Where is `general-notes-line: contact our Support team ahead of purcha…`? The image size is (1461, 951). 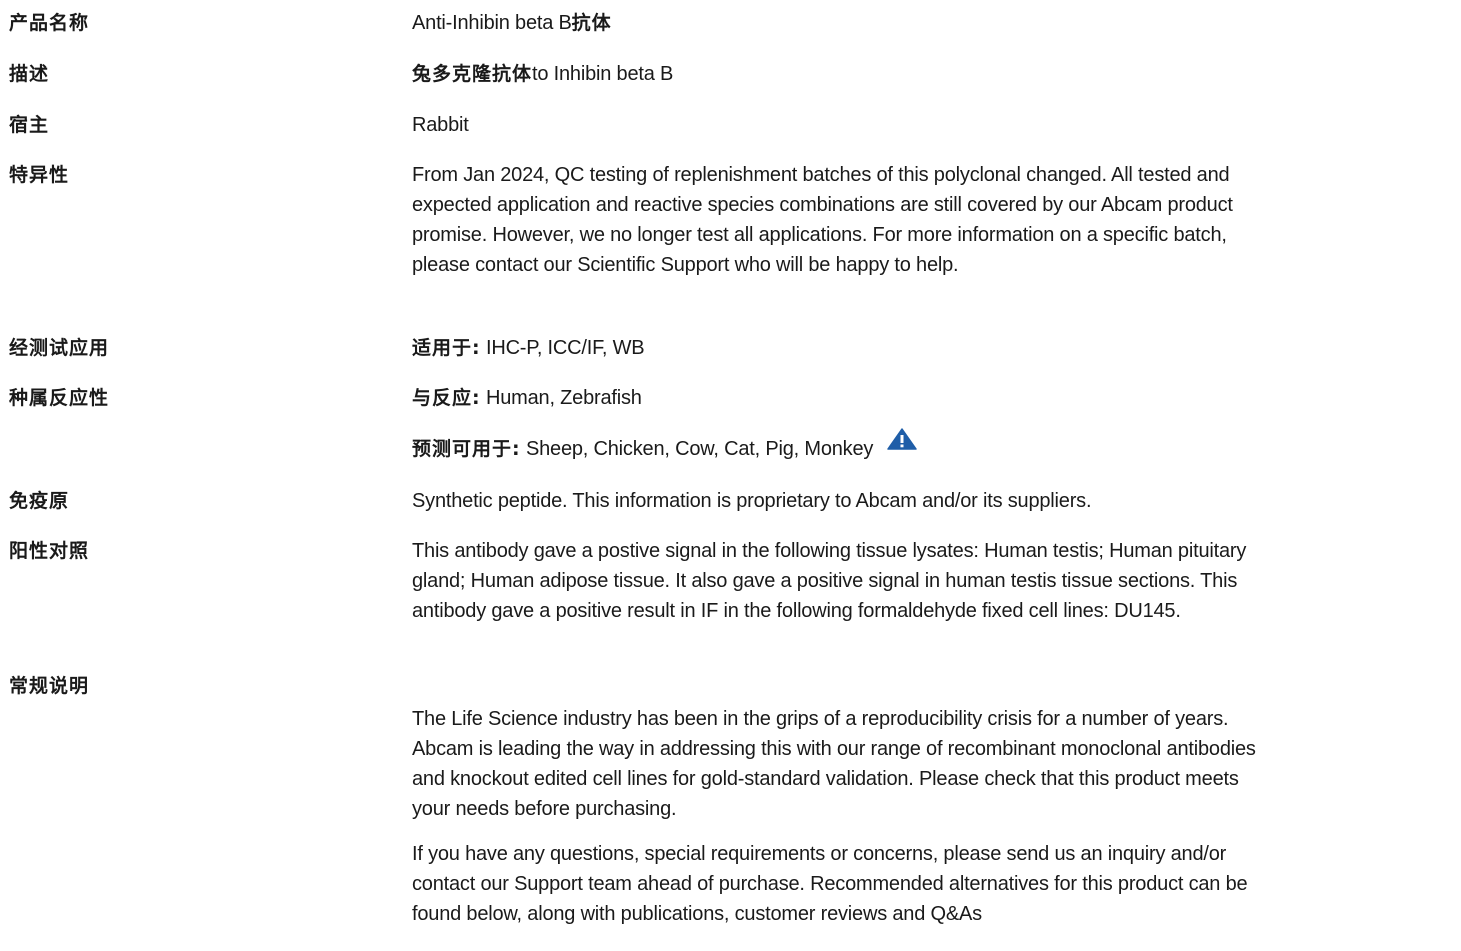 general-notes-line: contact our Support team ahead of purcha… is located at coordinates (830, 884).